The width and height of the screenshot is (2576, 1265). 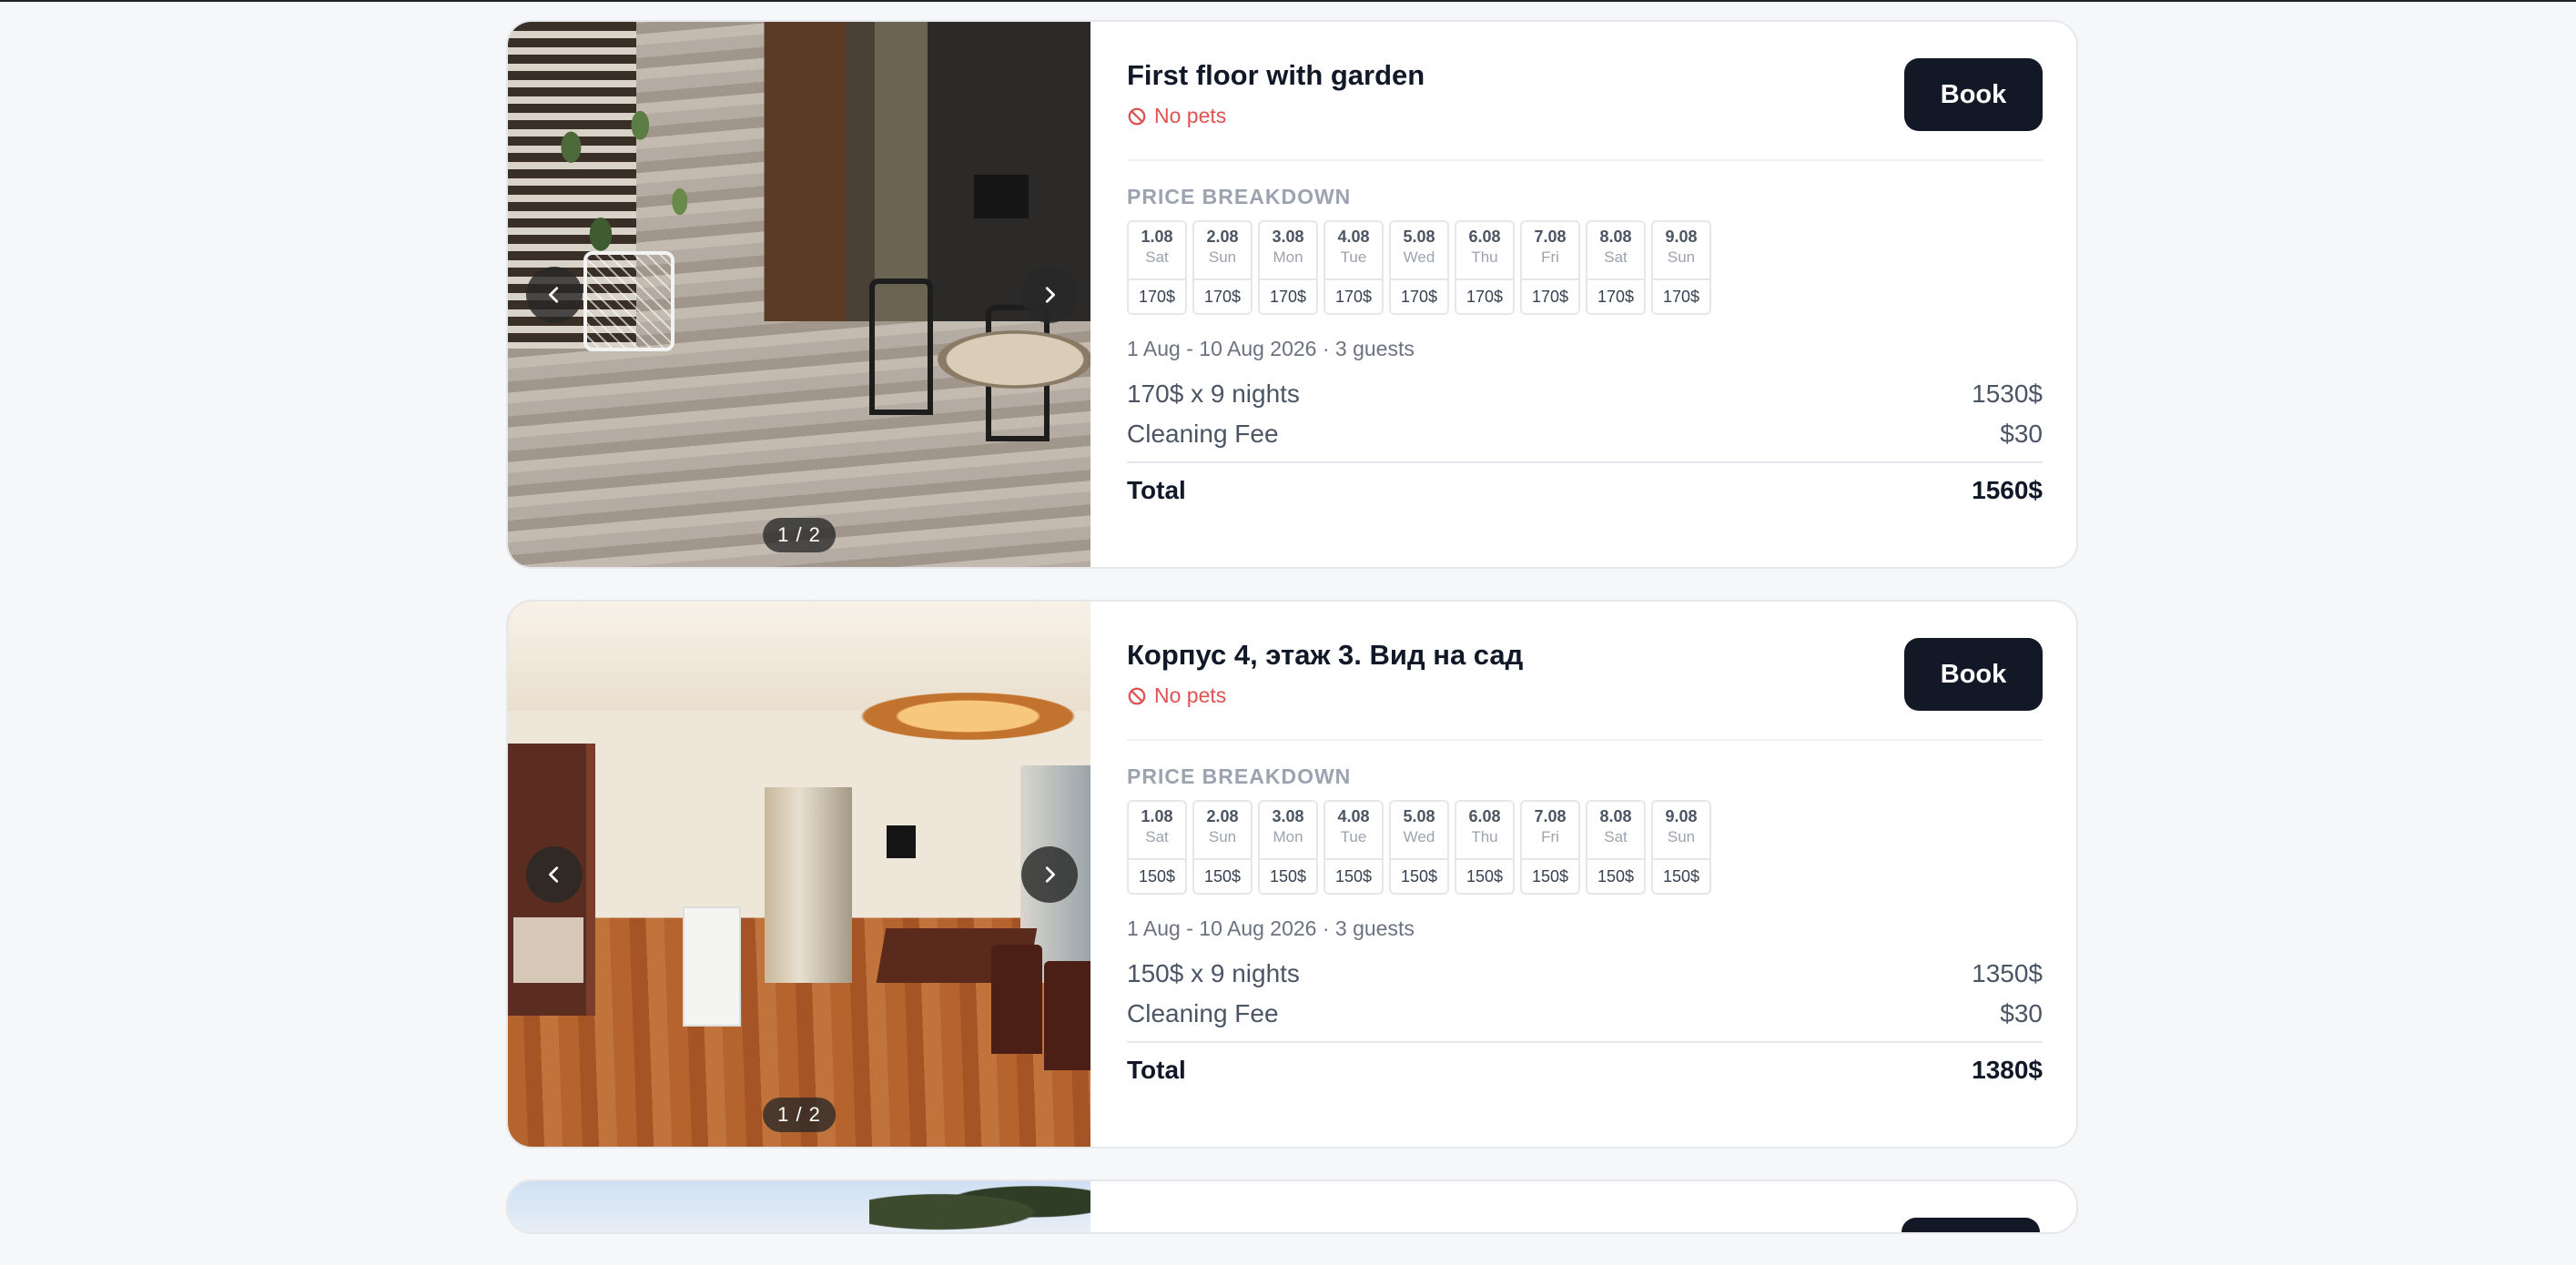 What do you see at coordinates (2007, 394) in the screenshot?
I see `nights-amount: 1530$` at bounding box center [2007, 394].